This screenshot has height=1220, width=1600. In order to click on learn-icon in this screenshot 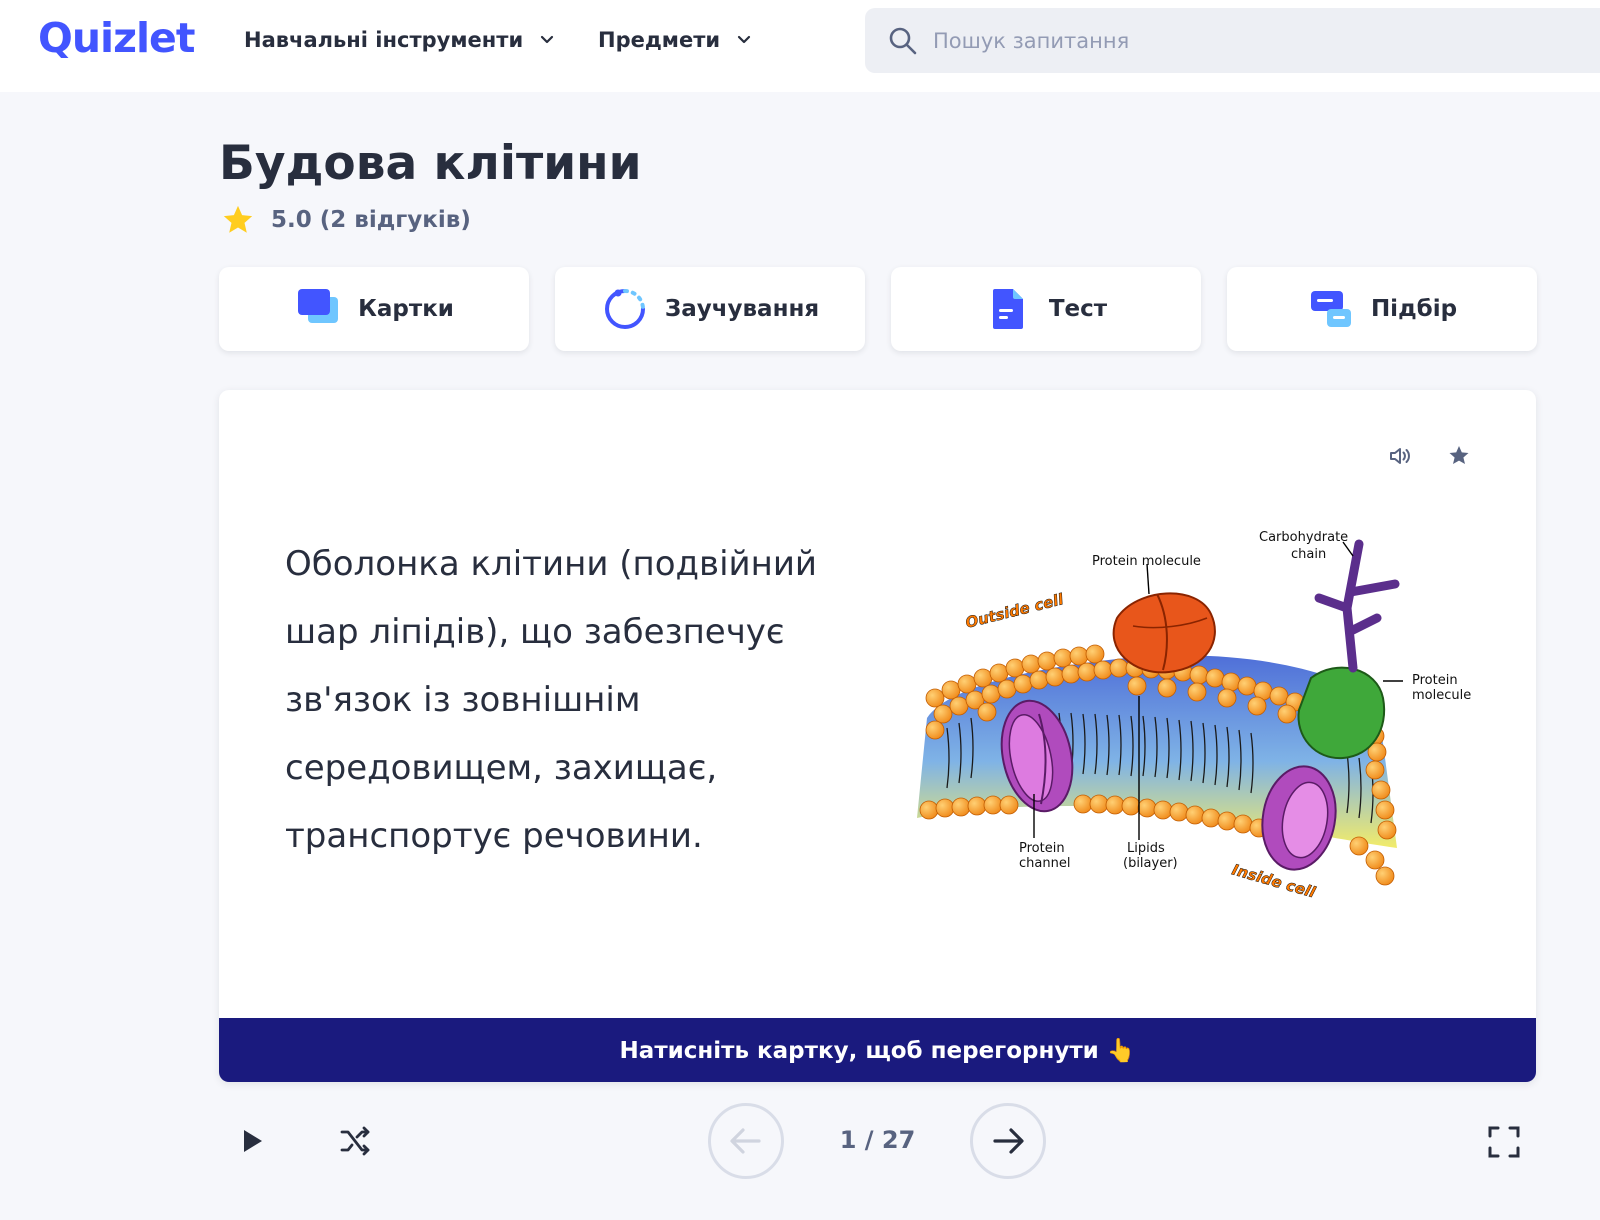, I will do `click(624, 309)`.